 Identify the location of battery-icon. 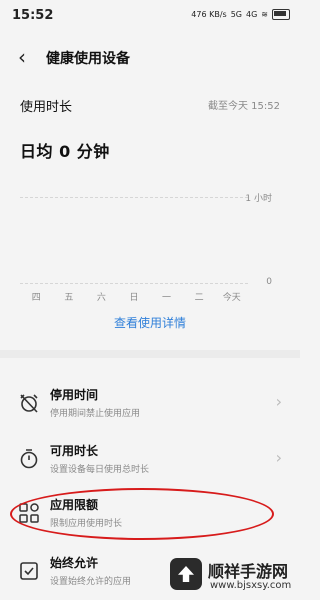
(281, 14).